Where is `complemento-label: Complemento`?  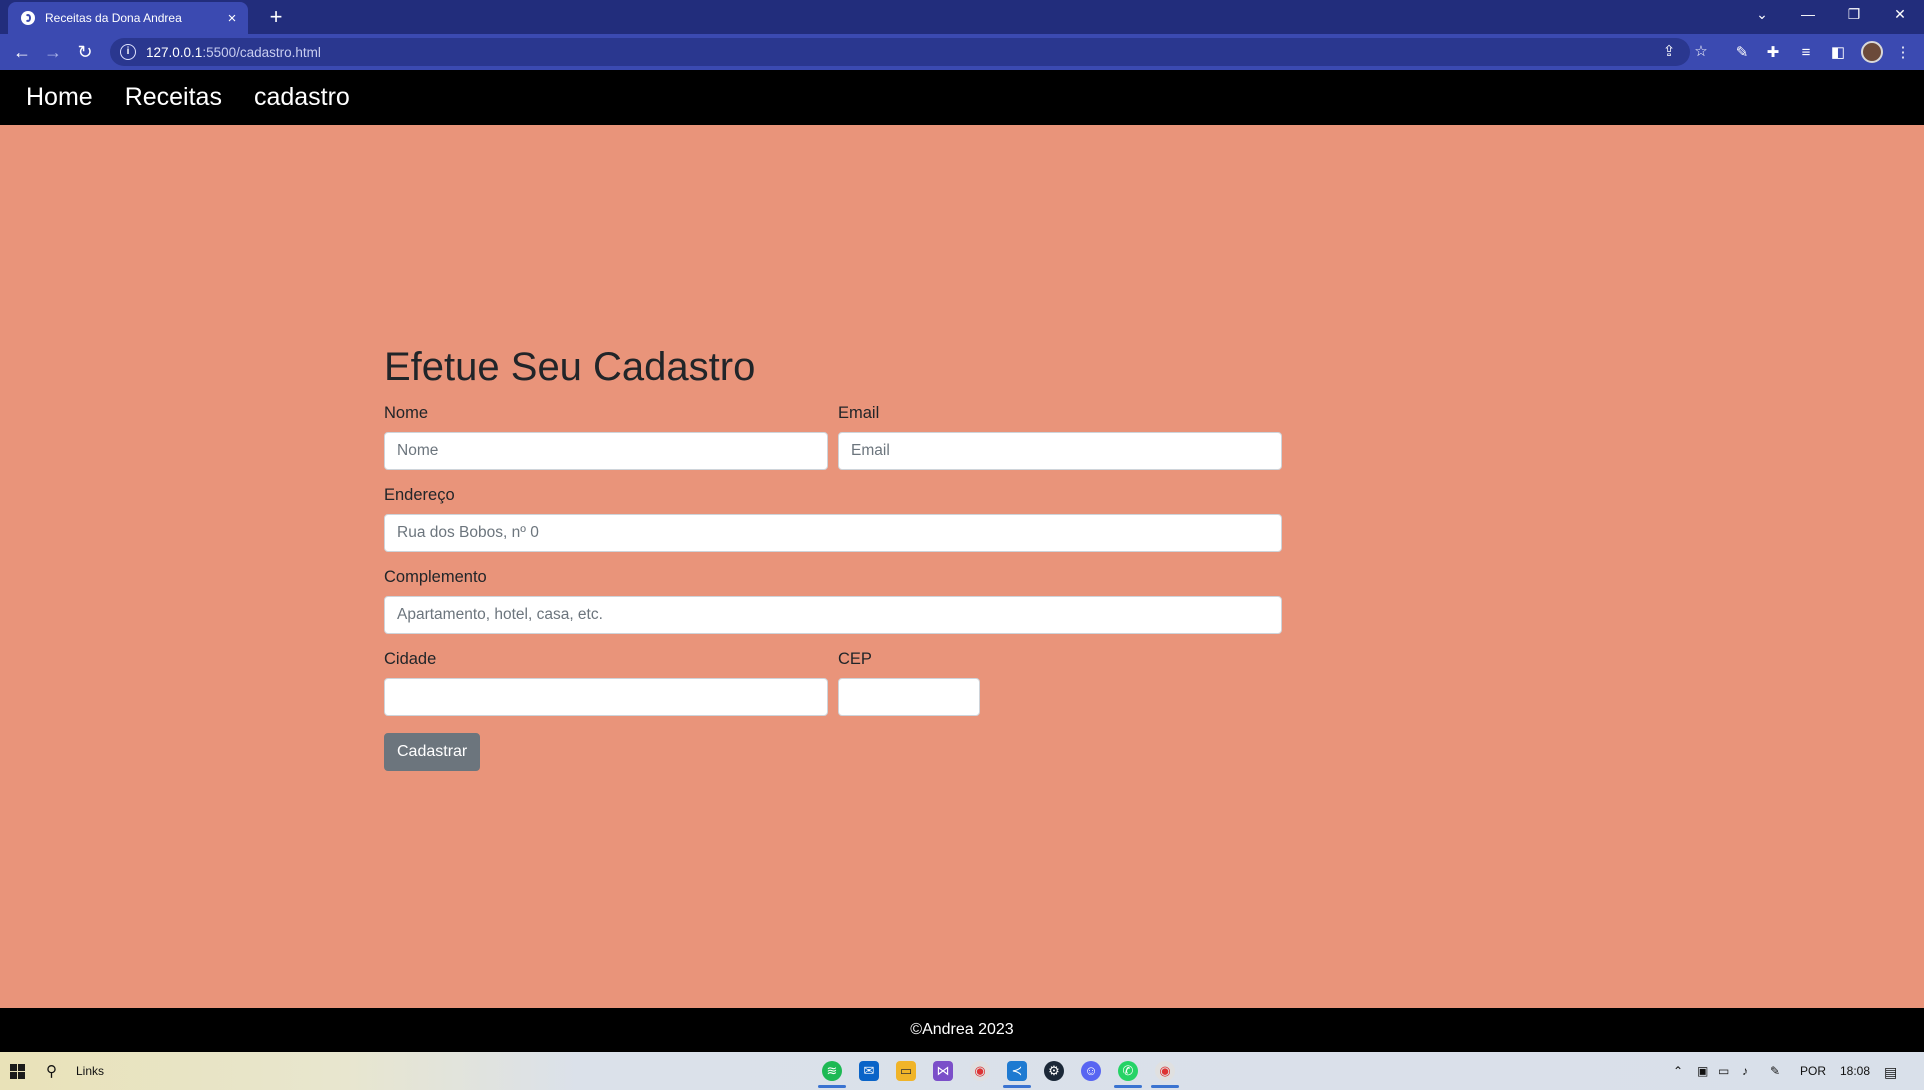
complemento-label: Complemento is located at coordinates (435, 577).